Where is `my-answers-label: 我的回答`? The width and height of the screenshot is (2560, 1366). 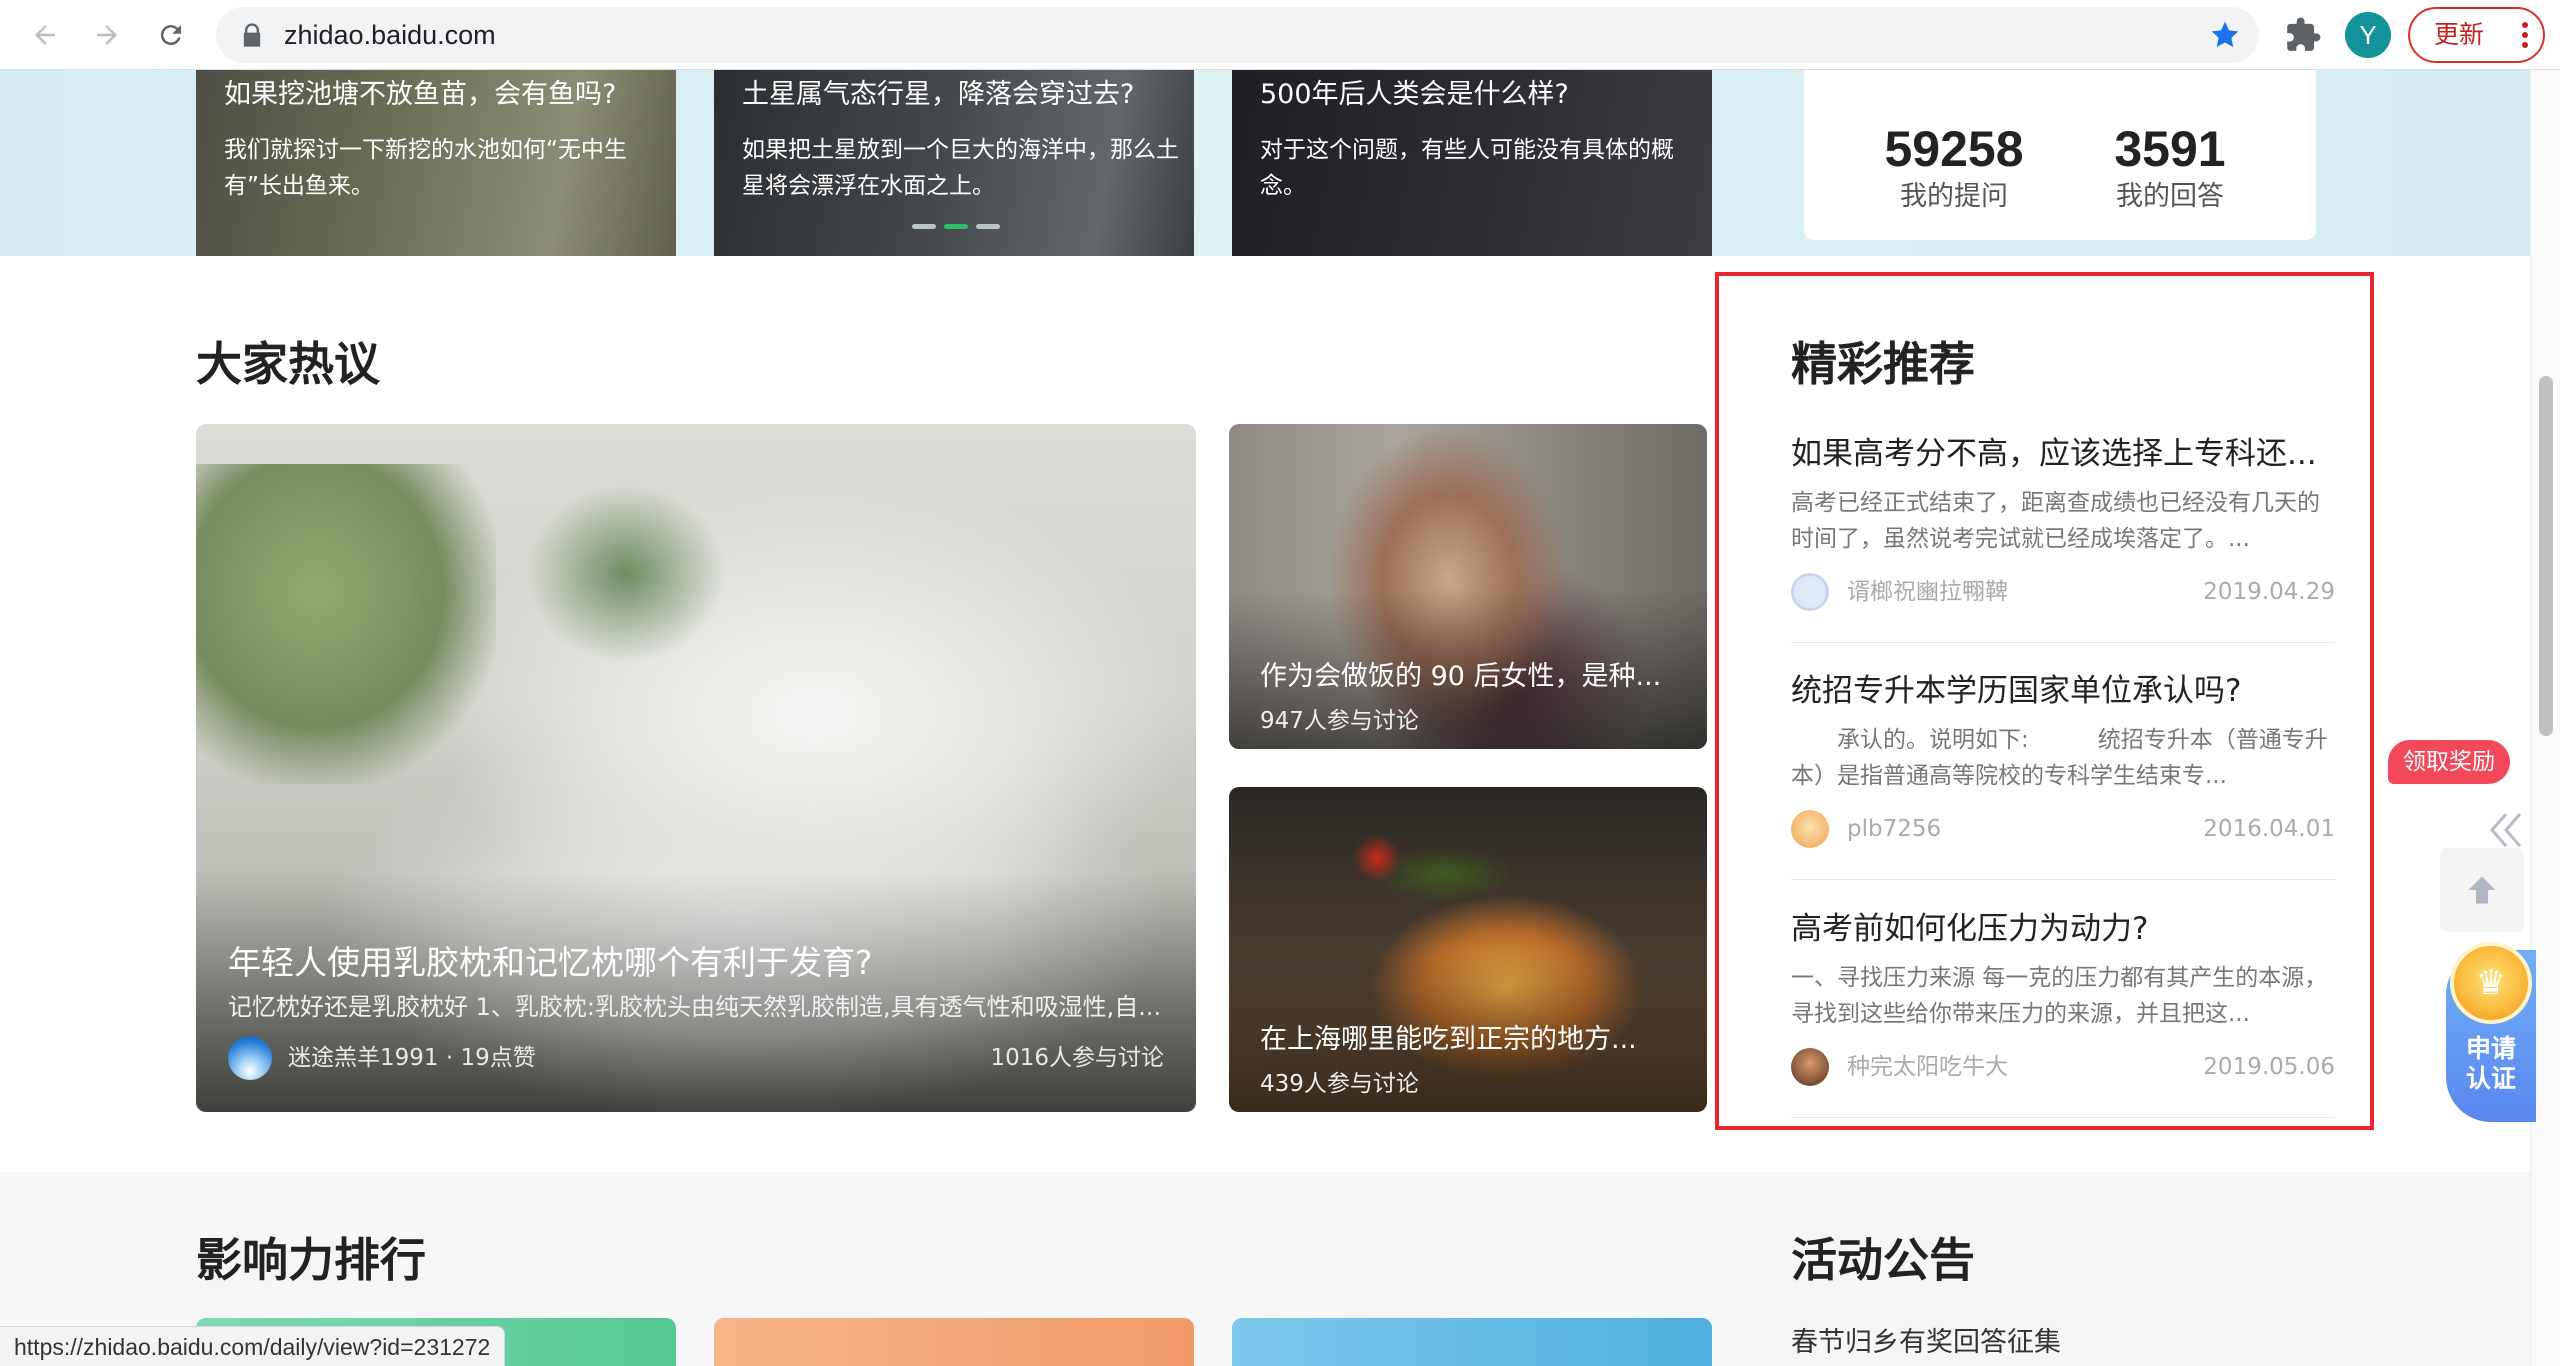
my-answers-label: 我的回答 is located at coordinates (2170, 196).